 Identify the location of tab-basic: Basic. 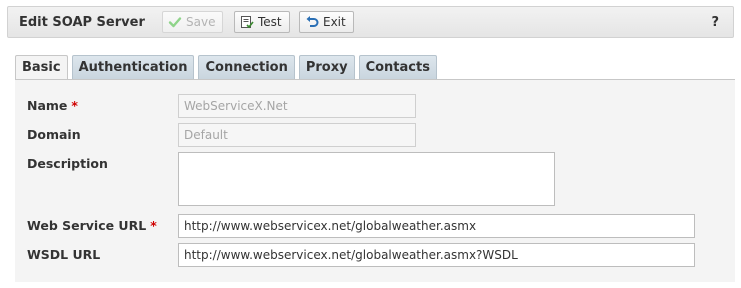
(41, 67).